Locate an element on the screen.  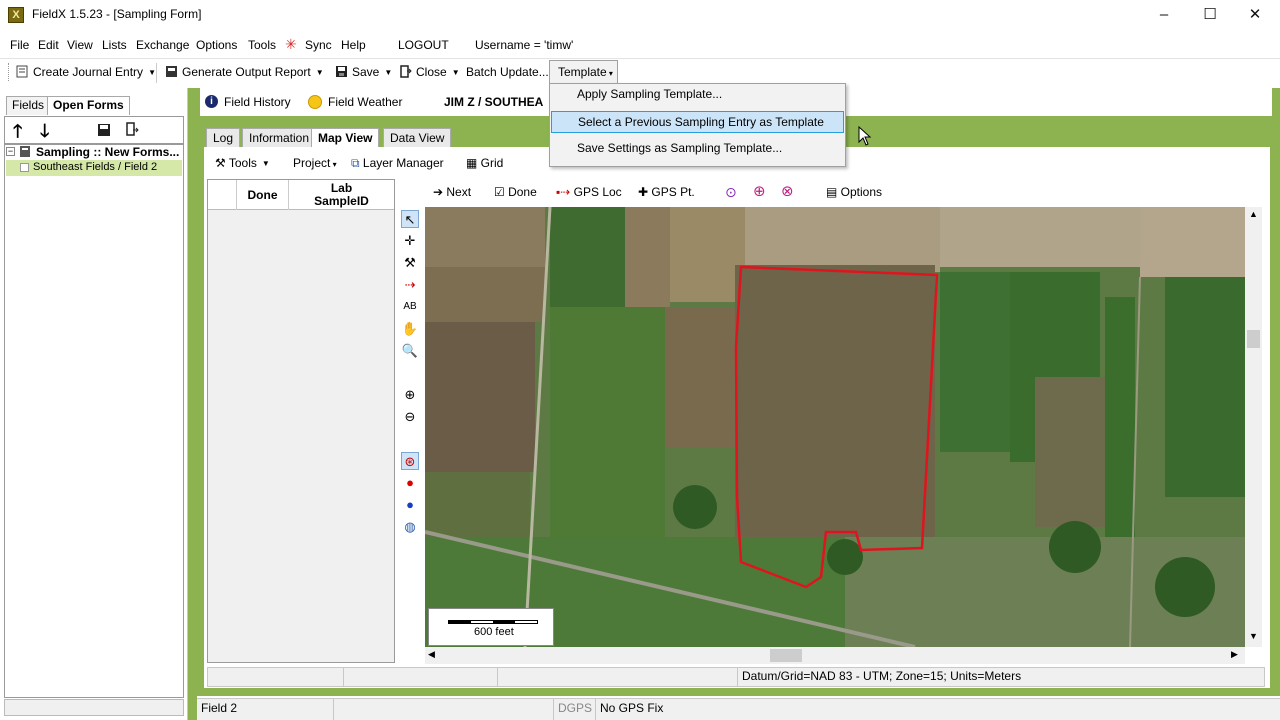
mouse-cursor-icon is located at coordinates (865, 136).